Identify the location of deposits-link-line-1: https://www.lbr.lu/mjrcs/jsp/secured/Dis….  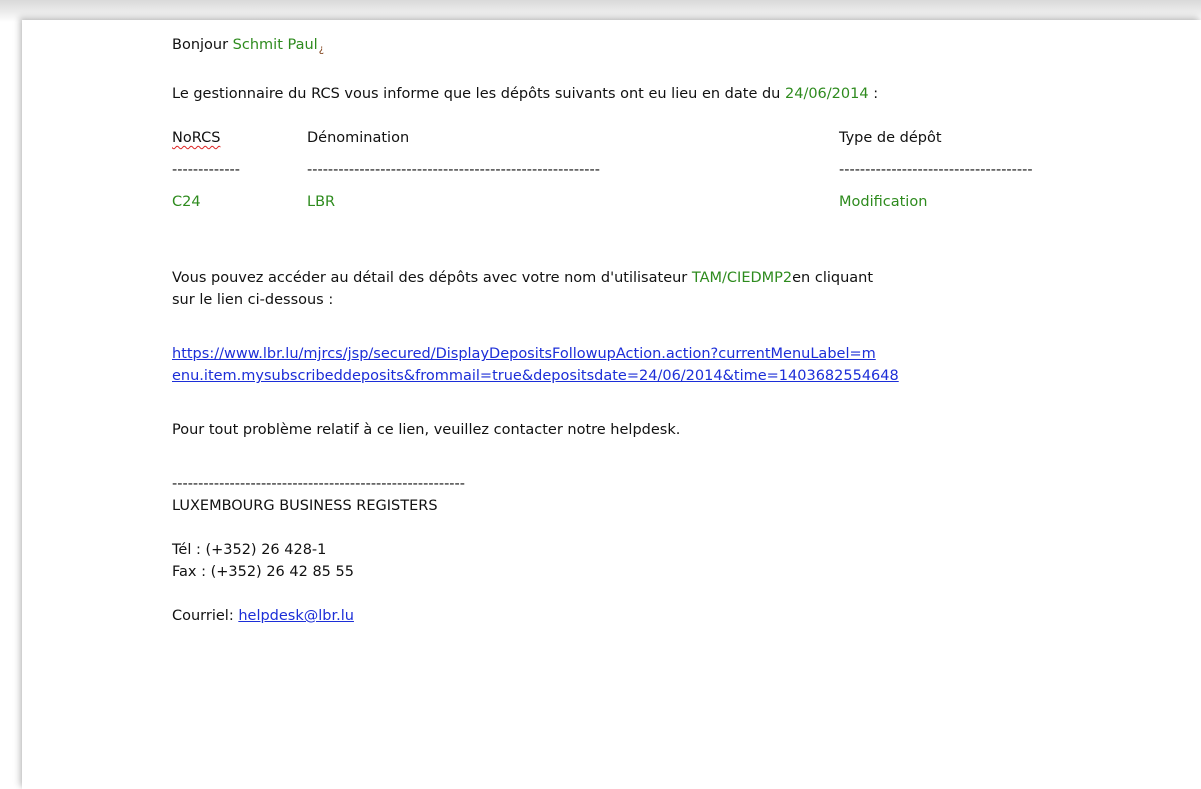
(672, 354).